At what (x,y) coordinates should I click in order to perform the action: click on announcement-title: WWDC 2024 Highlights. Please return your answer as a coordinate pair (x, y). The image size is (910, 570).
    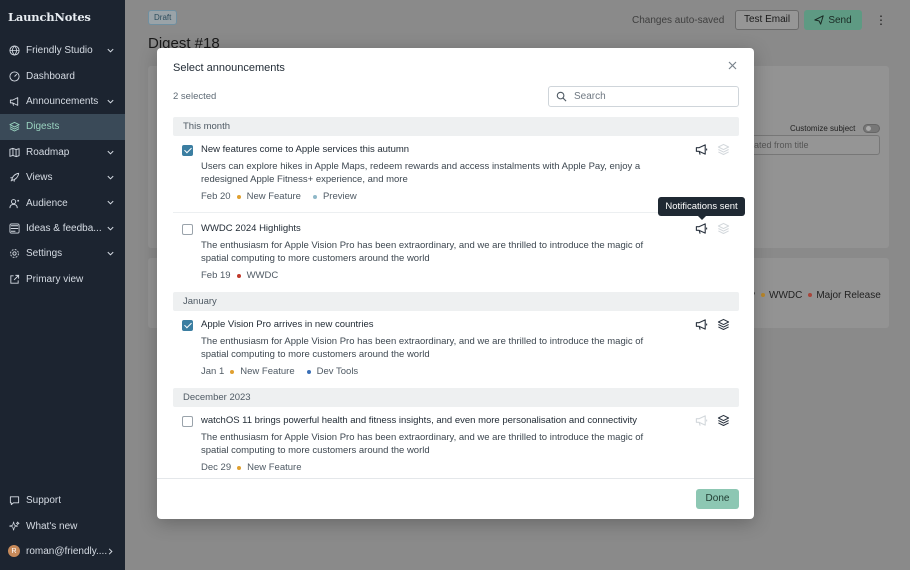
    Looking at the image, I should click on (251, 228).